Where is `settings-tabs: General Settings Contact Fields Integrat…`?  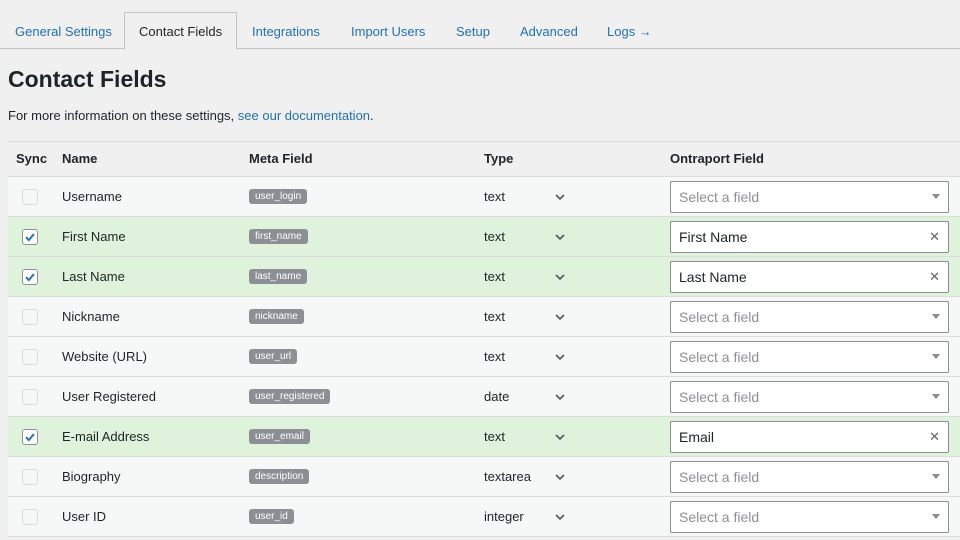
settings-tabs: General Settings Contact Fields Integrat… is located at coordinates (480, 25).